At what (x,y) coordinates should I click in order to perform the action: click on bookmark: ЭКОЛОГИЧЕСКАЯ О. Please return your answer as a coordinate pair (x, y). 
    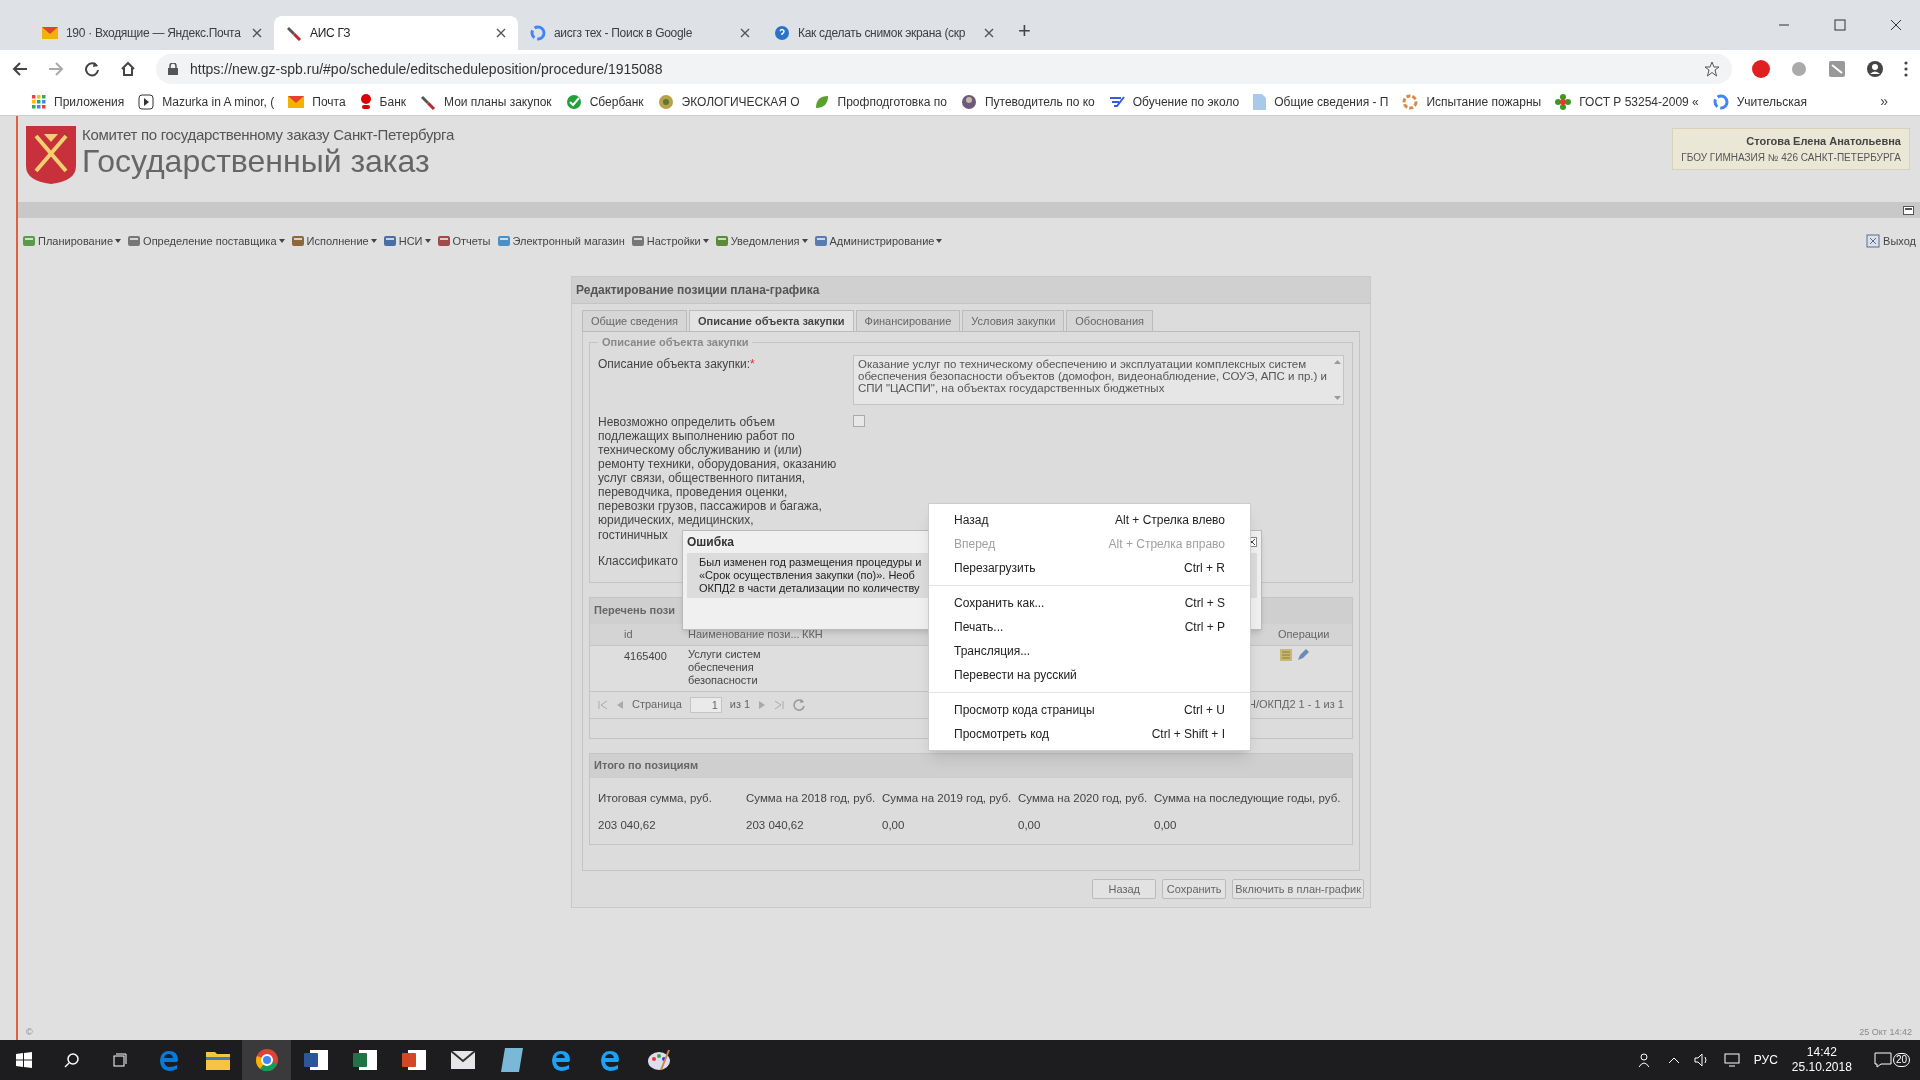
    Looking at the image, I should click on (728, 101).